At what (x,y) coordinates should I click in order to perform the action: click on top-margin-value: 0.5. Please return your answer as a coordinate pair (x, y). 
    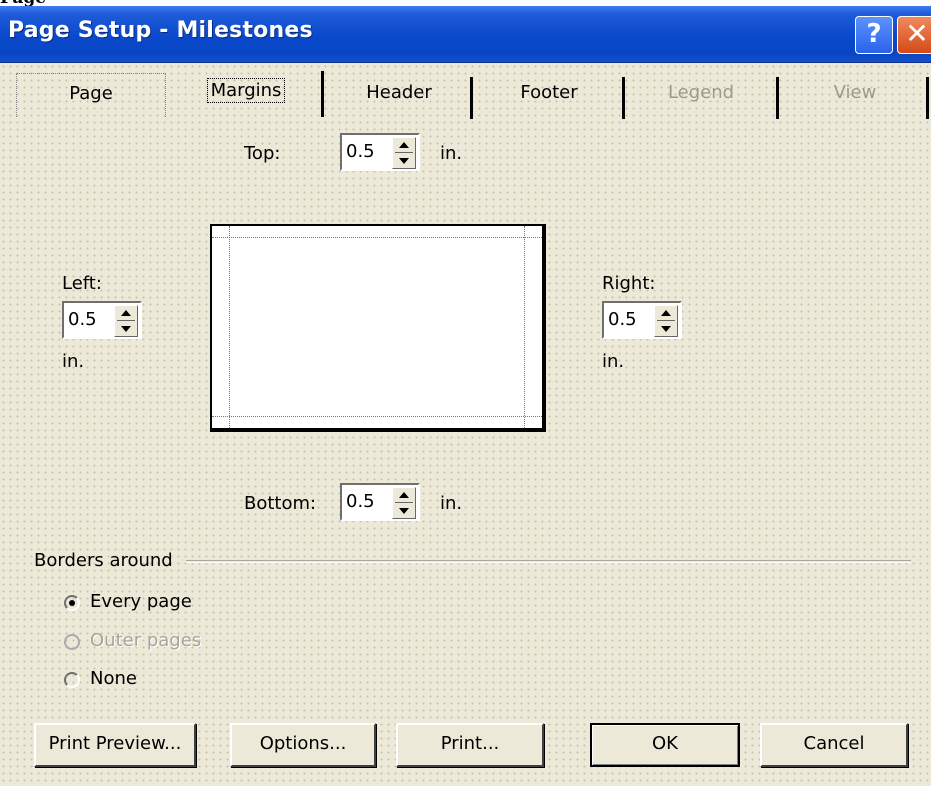
    Looking at the image, I should click on (360, 151).